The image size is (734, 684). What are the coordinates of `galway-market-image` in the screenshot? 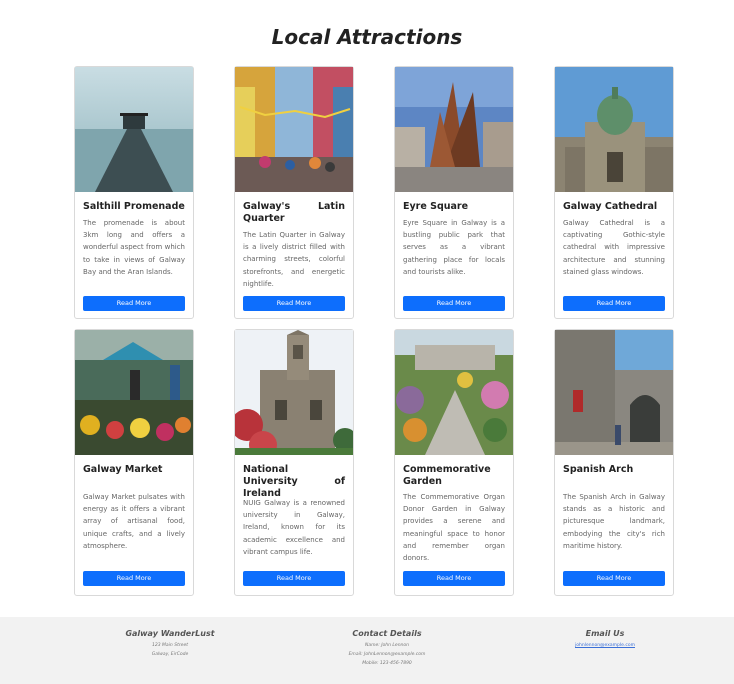 It's located at (134, 392).